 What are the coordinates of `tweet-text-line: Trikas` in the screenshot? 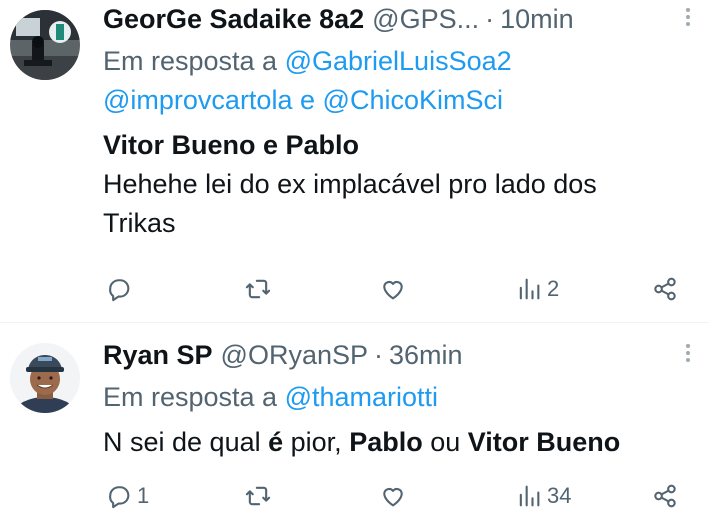 It's located at (139, 223).